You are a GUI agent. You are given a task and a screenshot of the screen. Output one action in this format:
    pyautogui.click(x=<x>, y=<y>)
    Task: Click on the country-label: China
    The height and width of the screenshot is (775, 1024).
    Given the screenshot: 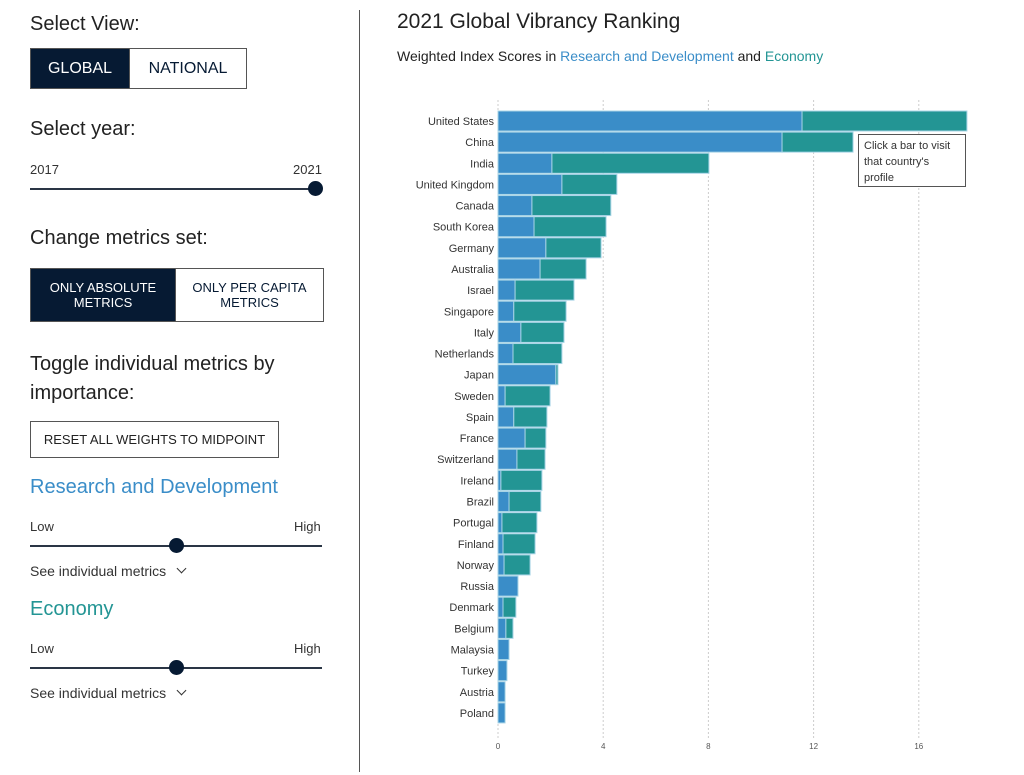 What is the action you would take?
    pyautogui.click(x=480, y=143)
    